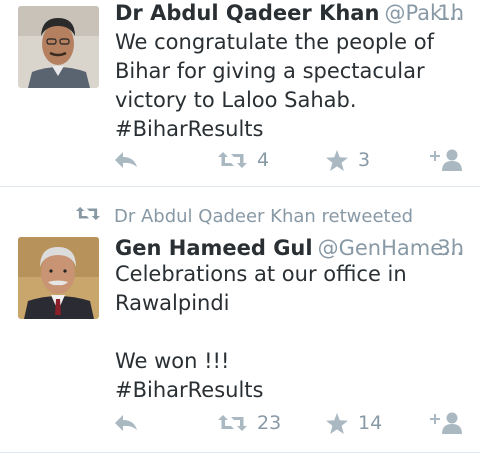 The height and width of the screenshot is (453, 480). I want to click on retweet-button: 23, so click(249, 423).